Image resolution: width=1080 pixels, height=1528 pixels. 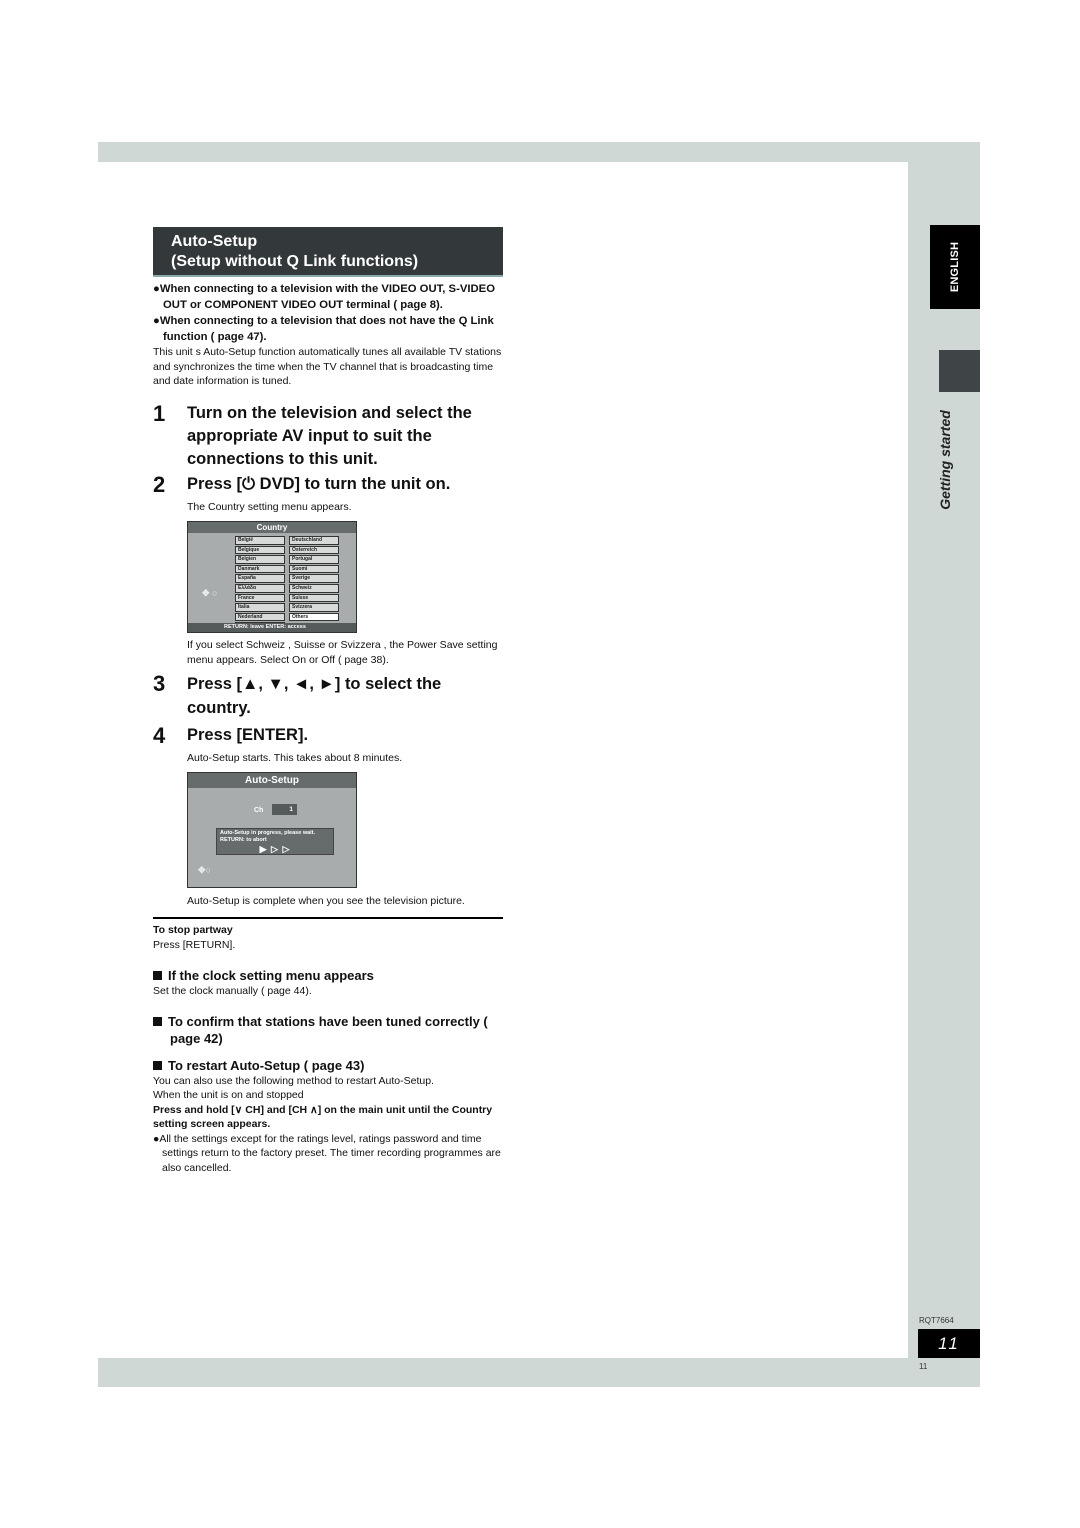 What do you see at coordinates (266, 1065) in the screenshot?
I see `restart-heading: To restart Auto-Setup ( page 43)` at bounding box center [266, 1065].